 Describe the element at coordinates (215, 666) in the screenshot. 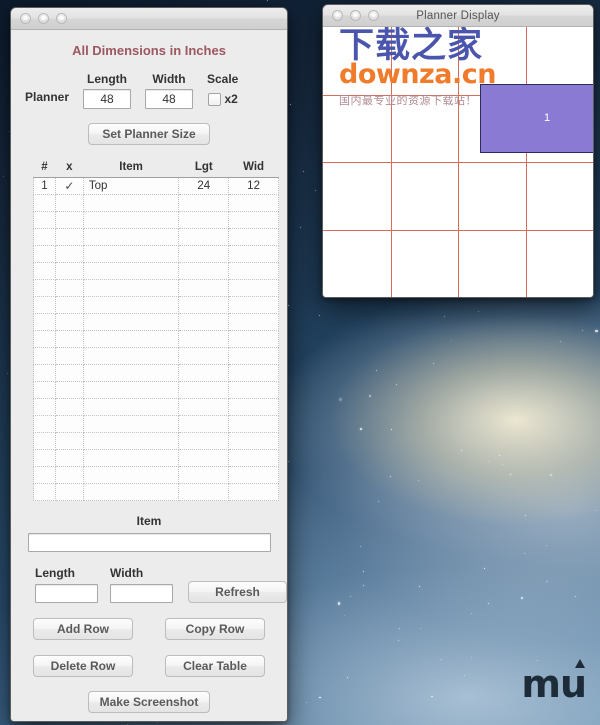

I see `clear-table-button: Clear Table` at that location.